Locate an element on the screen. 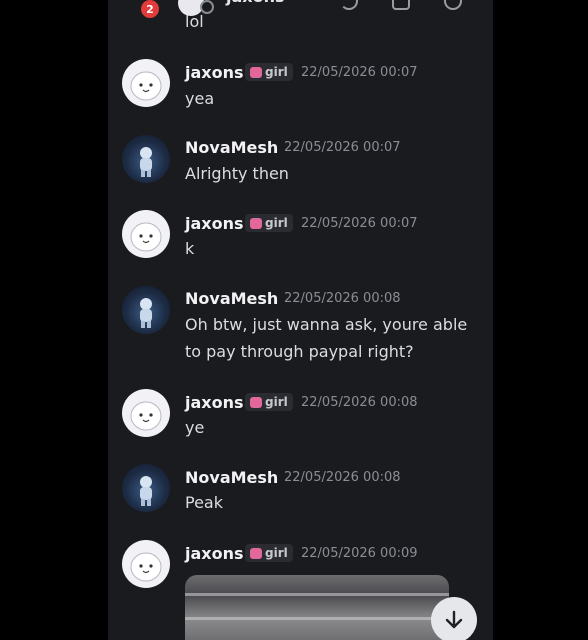 This screenshot has width=588, height=640. message-text: k is located at coordinates (190, 248).